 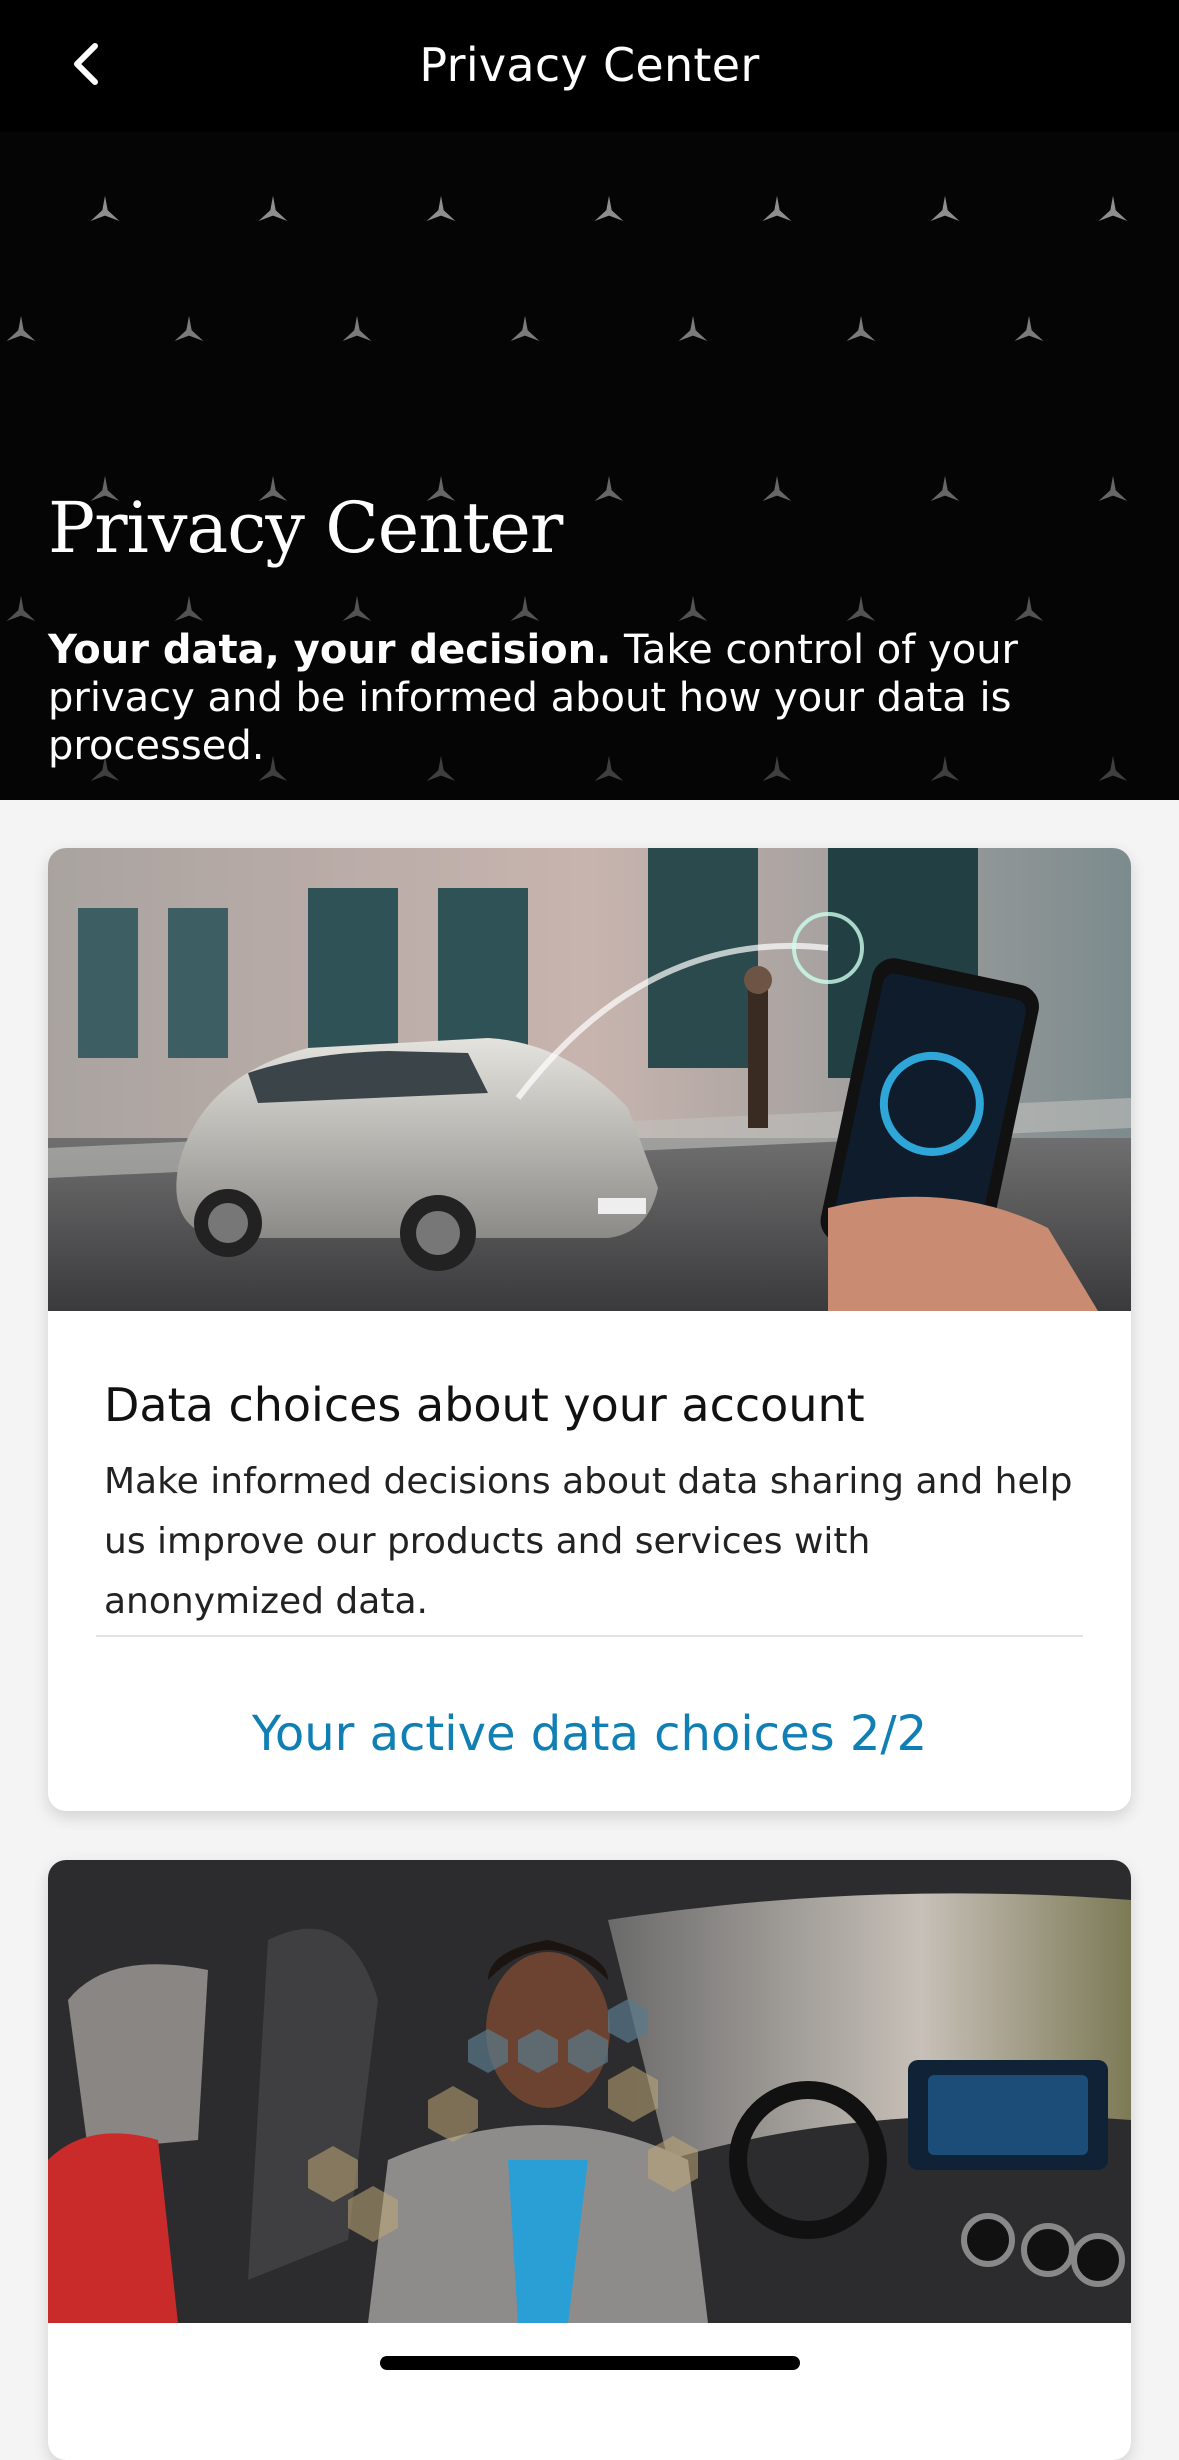 I want to click on nav-bar: Privacy Center, so click(x=589, y=66).